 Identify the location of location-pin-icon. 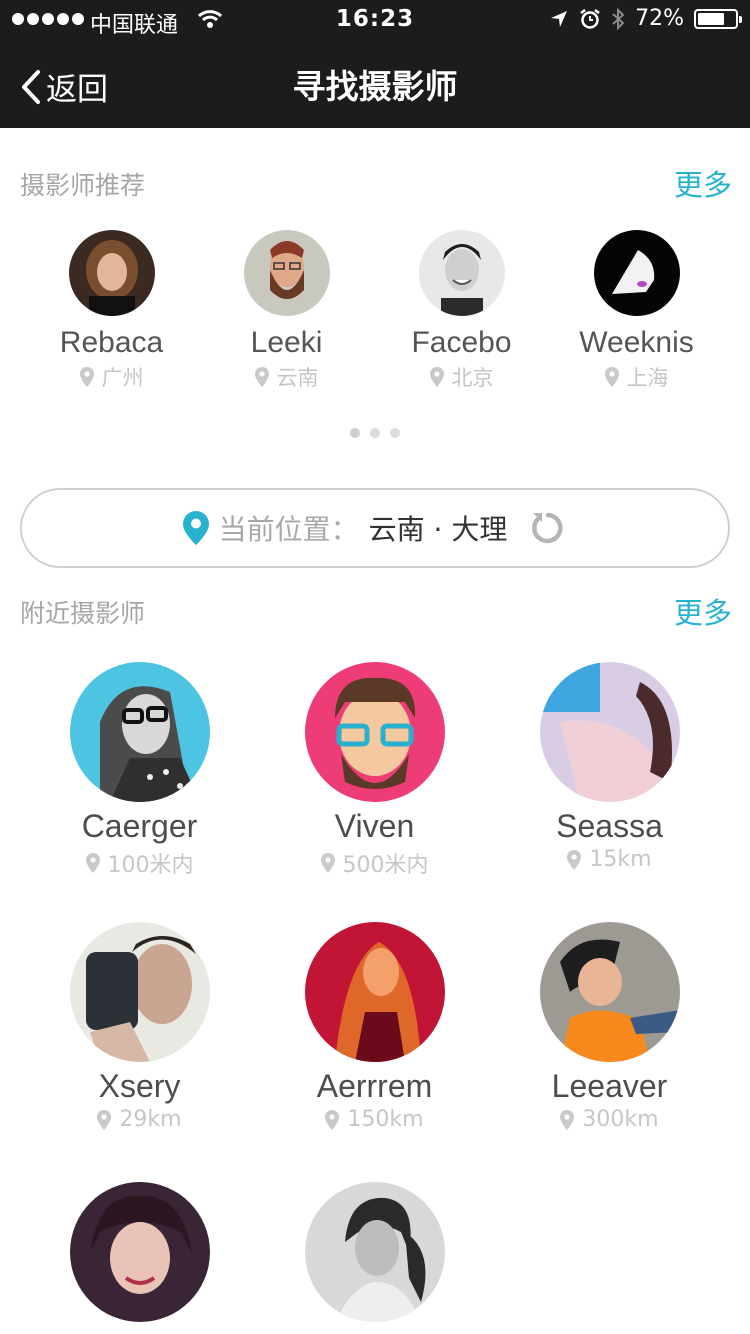
(195, 528).